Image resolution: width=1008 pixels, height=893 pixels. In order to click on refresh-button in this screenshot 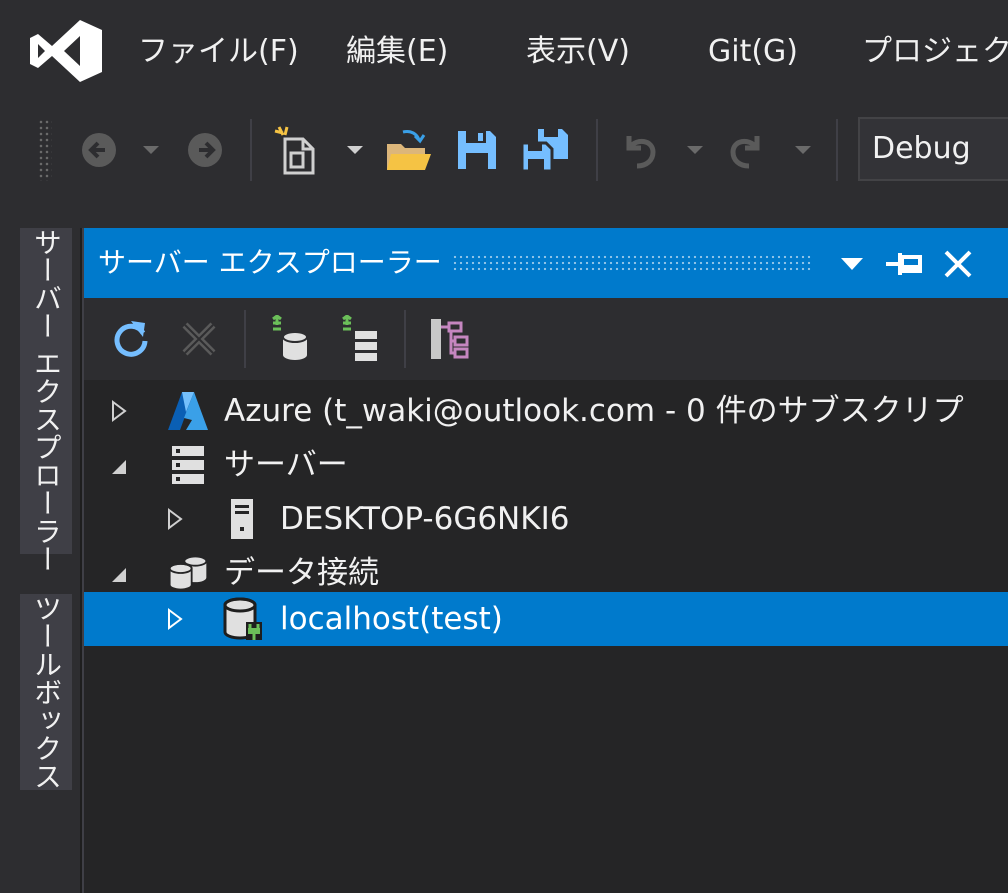, I will do `click(131, 339)`.